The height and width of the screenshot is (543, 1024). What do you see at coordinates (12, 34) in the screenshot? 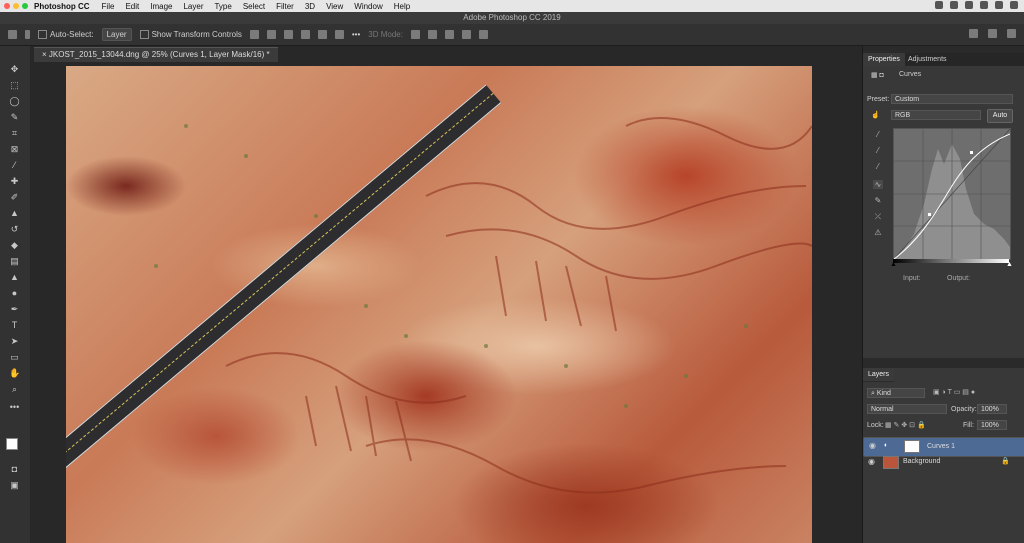
I see `move-tool-icon` at bounding box center [12, 34].